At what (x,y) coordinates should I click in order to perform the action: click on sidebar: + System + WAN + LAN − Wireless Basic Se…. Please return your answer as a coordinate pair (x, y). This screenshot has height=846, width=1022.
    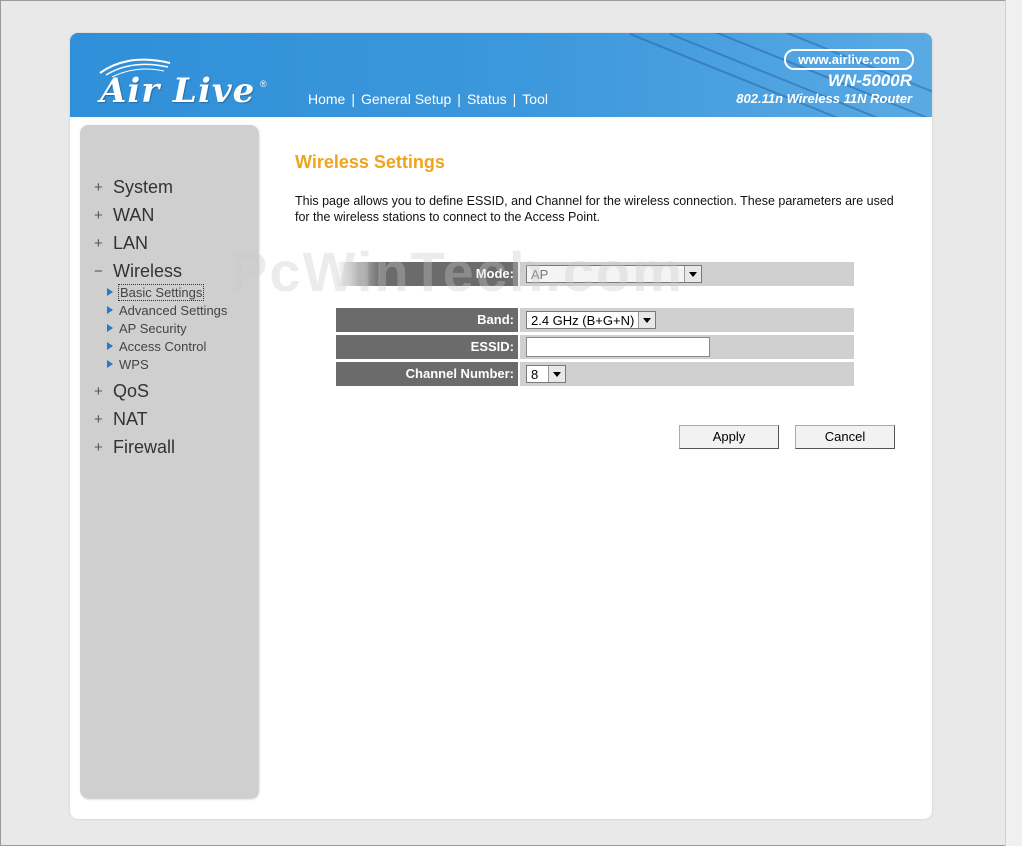
    Looking at the image, I should click on (169, 461).